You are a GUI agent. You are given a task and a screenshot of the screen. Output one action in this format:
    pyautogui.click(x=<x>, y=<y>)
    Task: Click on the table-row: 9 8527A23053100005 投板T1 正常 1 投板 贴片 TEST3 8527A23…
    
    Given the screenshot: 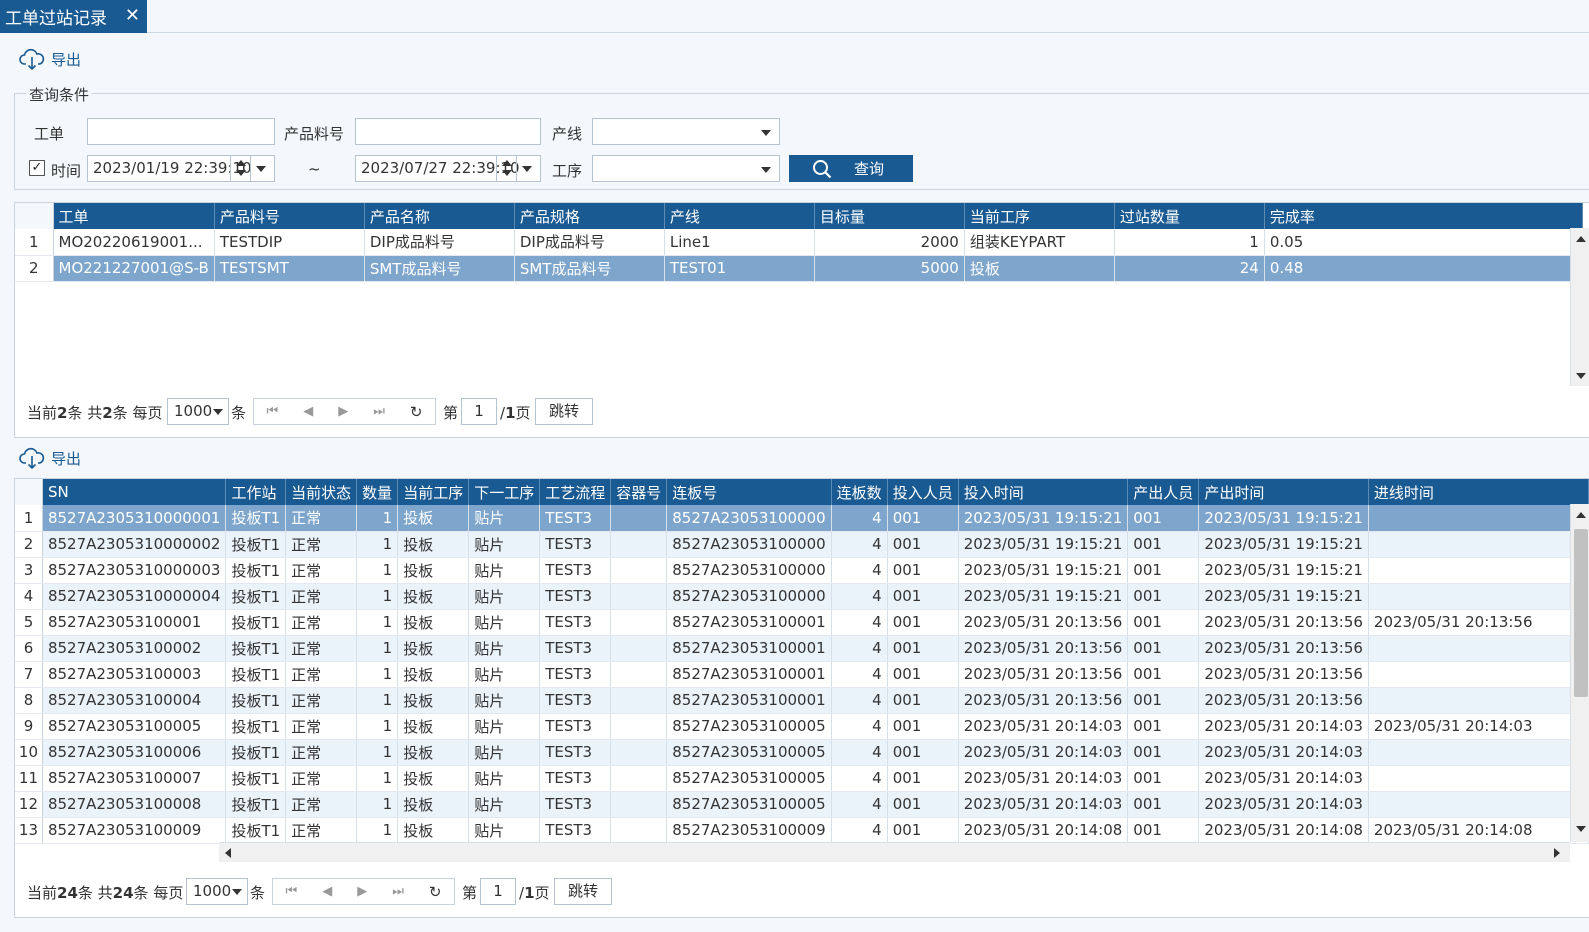 What is the action you would take?
    pyautogui.click(x=802, y=726)
    